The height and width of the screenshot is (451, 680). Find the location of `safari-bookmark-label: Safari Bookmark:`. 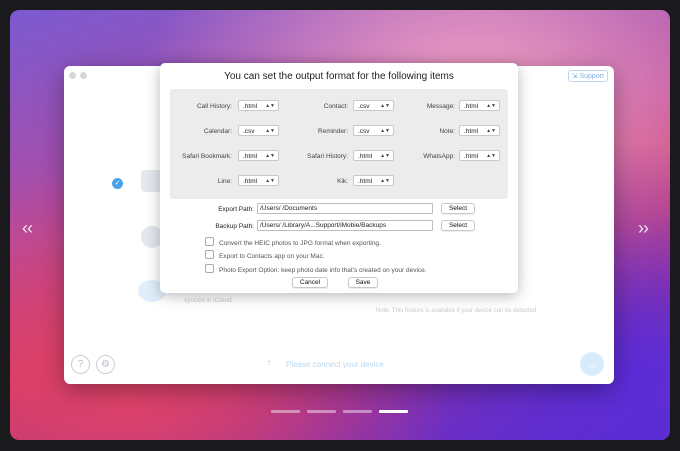

safari-bookmark-label: Safari Bookmark: is located at coordinates (207, 156).